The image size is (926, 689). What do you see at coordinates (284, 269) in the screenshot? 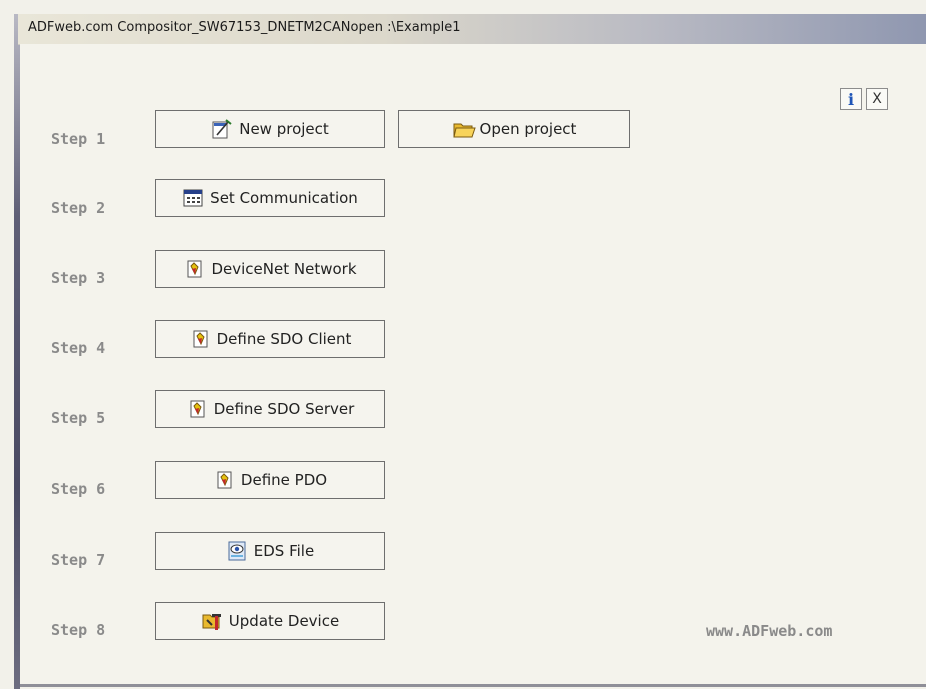
I see `devicenet-network-label: DeviceNet Network` at bounding box center [284, 269].